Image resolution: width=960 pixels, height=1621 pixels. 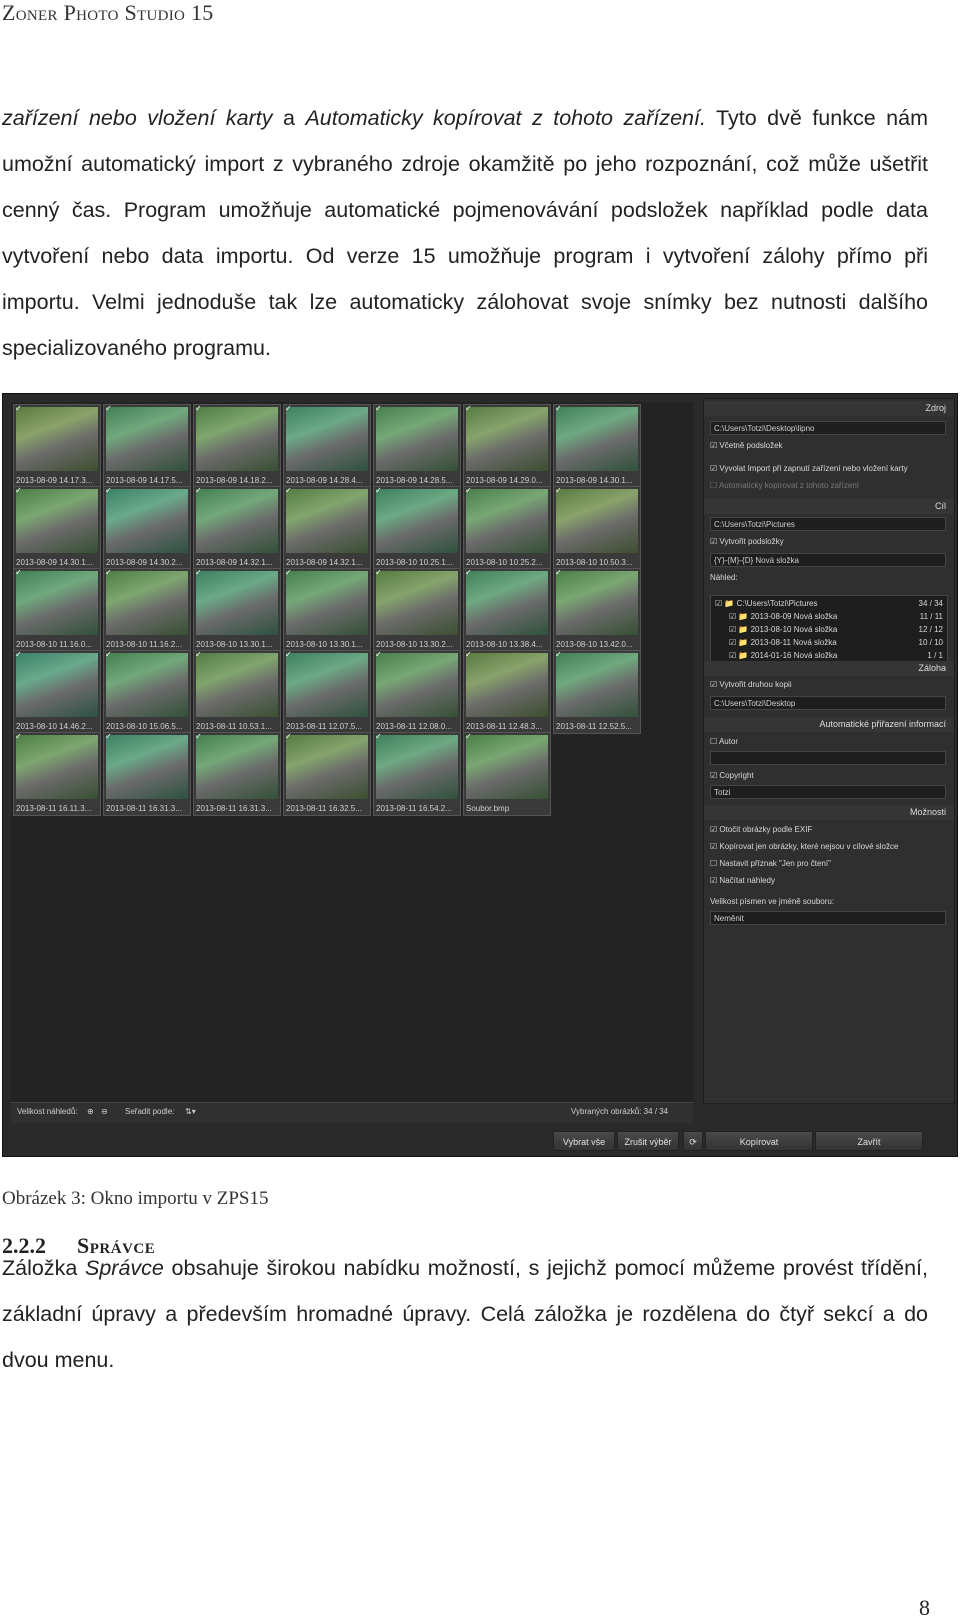 I want to click on copyright-field: Totzi, so click(x=828, y=792).